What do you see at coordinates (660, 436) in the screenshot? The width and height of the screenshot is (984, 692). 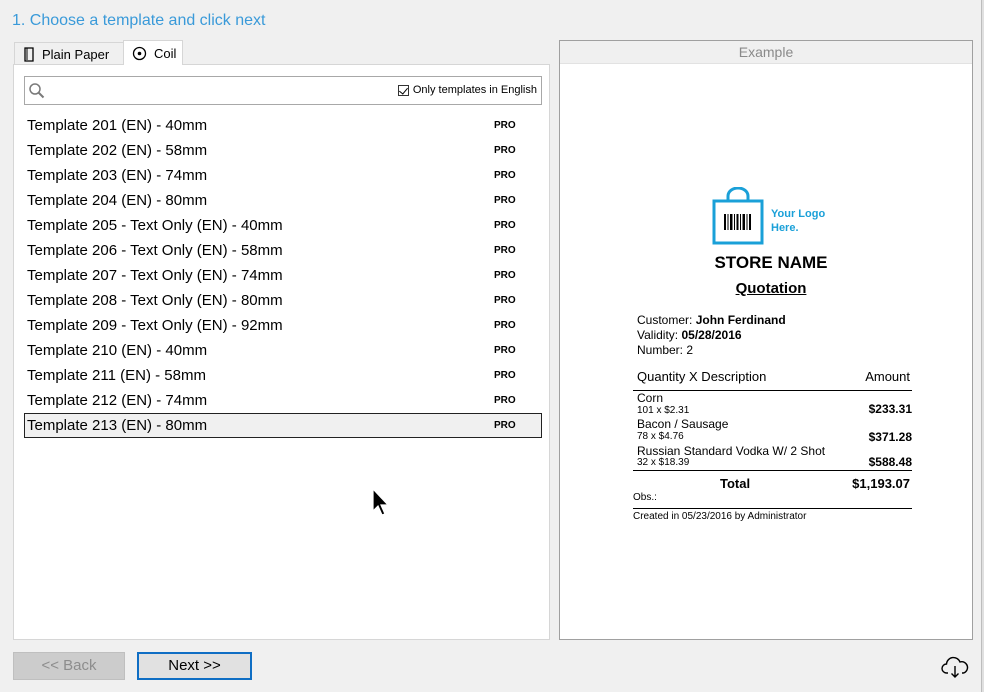 I see `item-qty: 78 x $4.76` at bounding box center [660, 436].